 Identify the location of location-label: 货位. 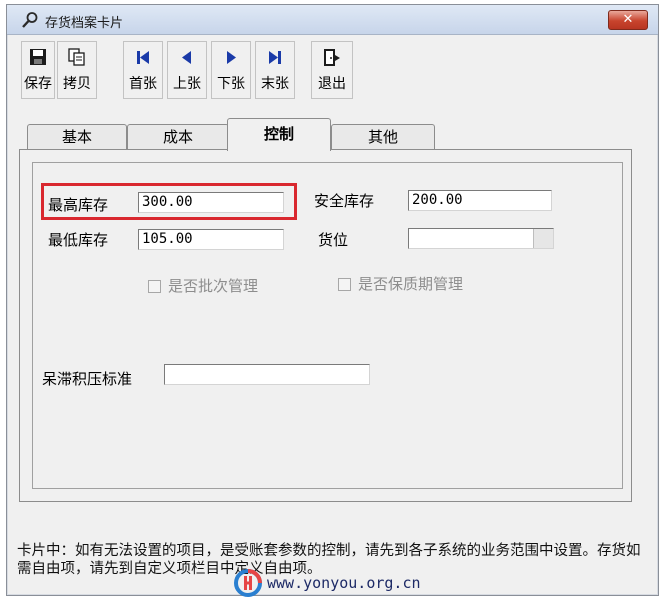
(333, 240).